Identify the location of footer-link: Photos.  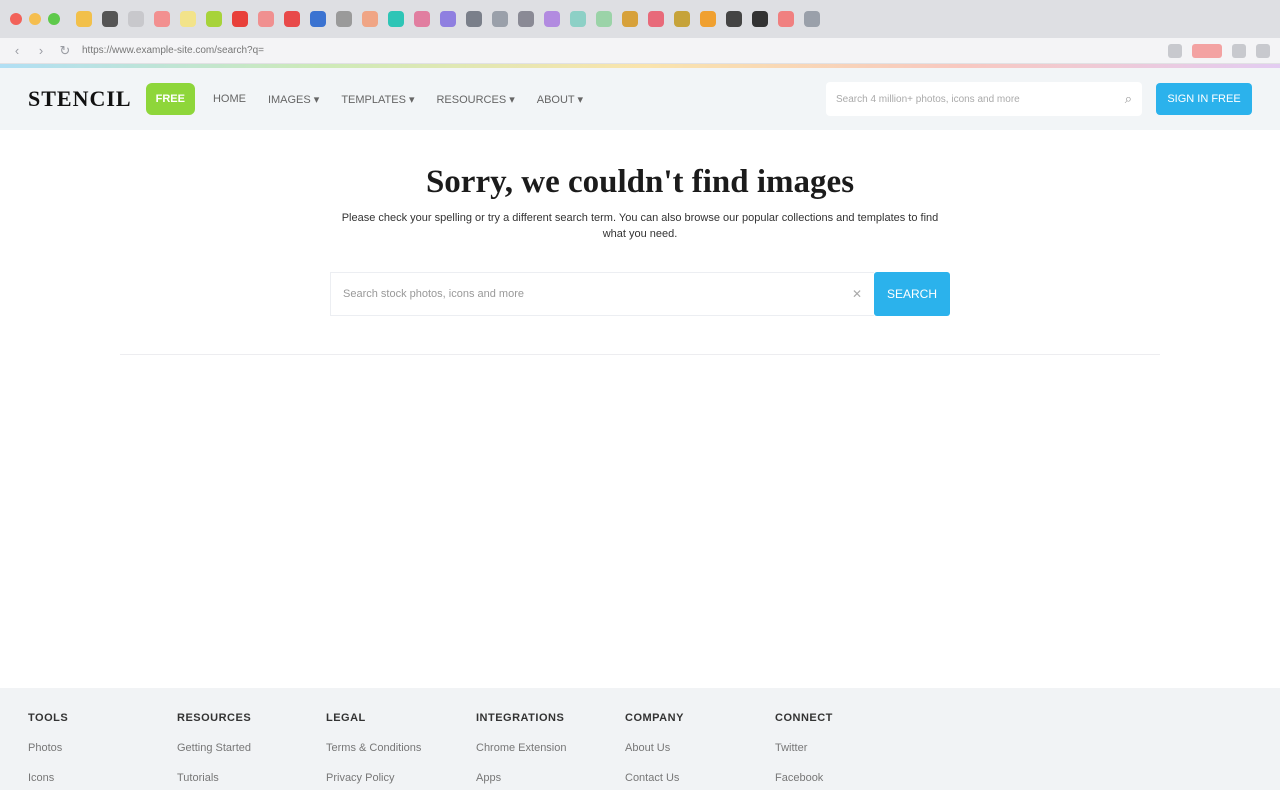
(98, 748).